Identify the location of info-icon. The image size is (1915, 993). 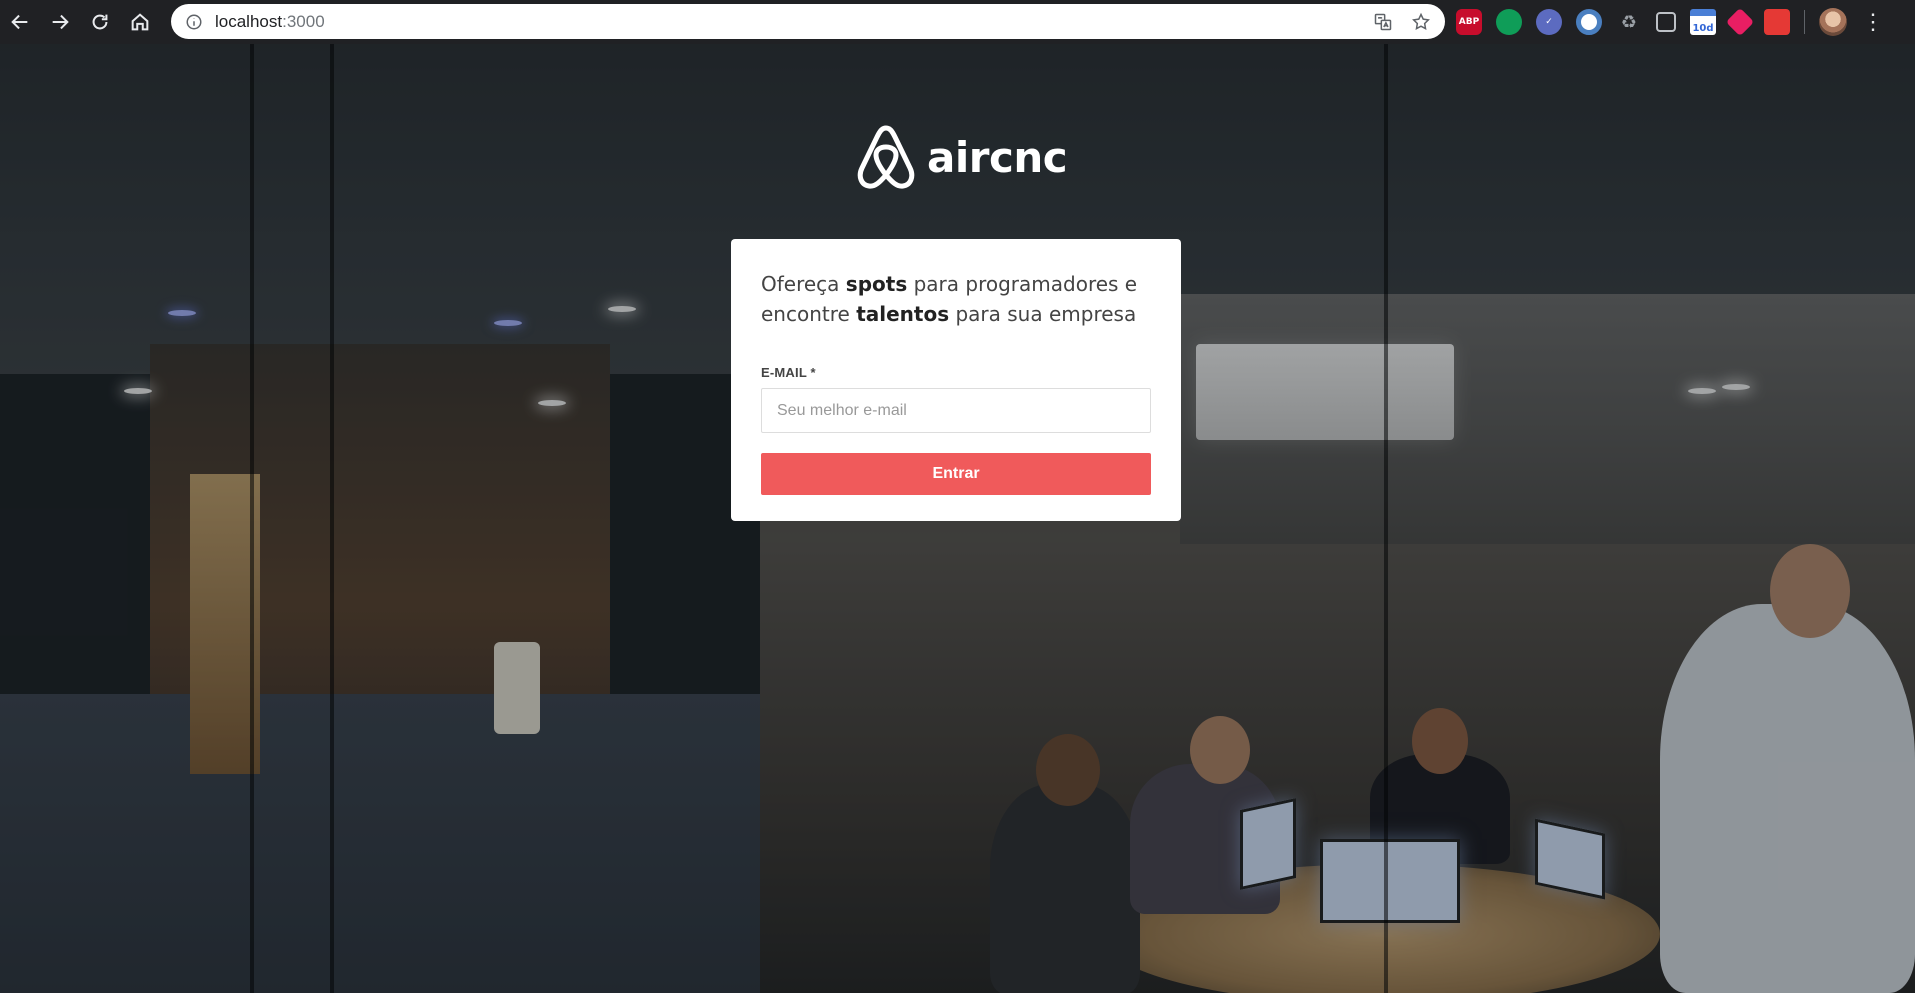
(194, 22).